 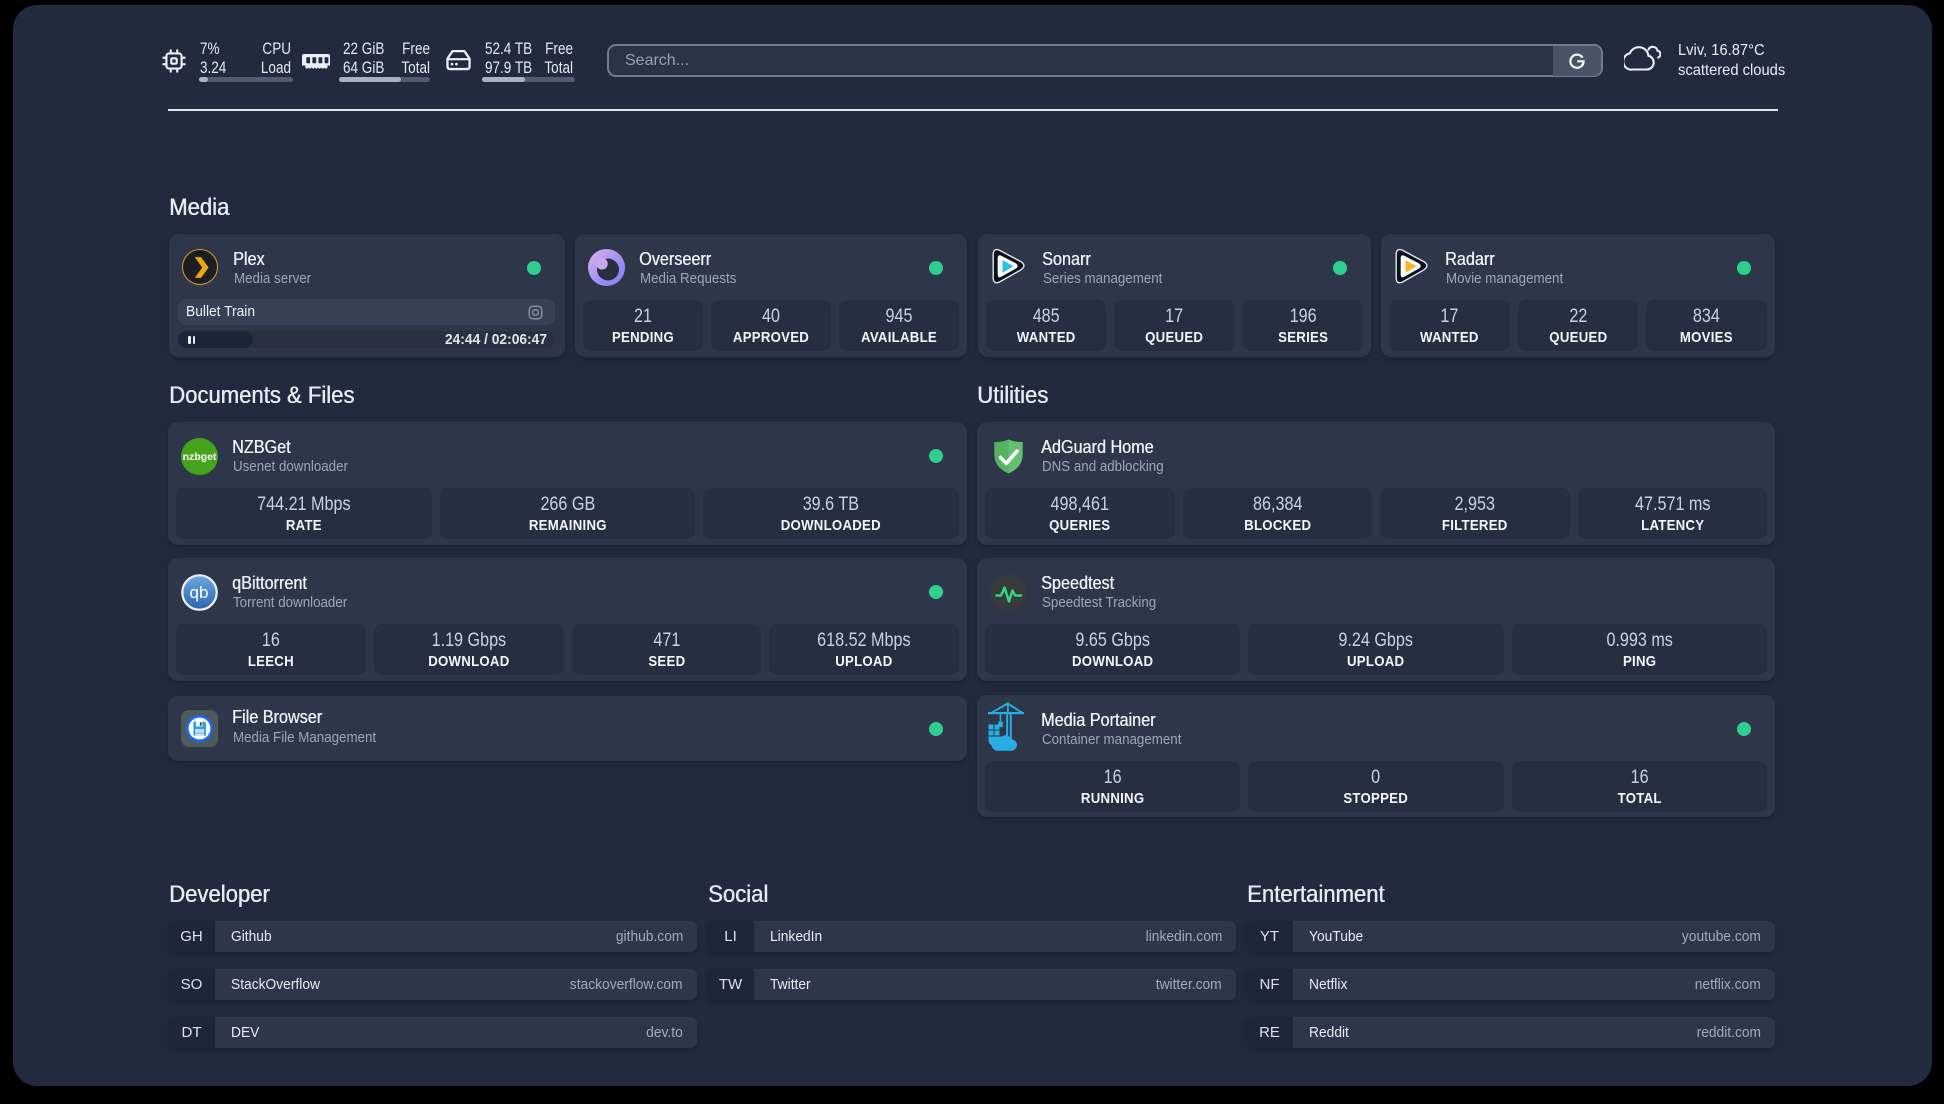 I want to click on svg-text: qb, so click(x=199, y=592).